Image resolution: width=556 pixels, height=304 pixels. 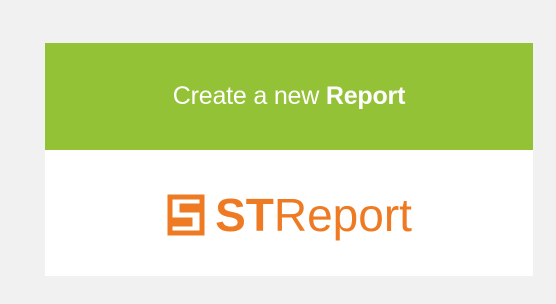 I want to click on create-button-prefix: Create a new, so click(x=249, y=96).